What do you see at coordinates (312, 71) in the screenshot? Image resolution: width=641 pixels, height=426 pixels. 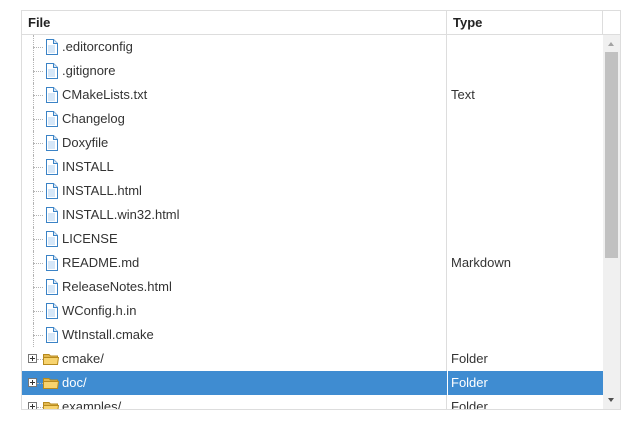 I see `tree-row-file: .gitignore` at bounding box center [312, 71].